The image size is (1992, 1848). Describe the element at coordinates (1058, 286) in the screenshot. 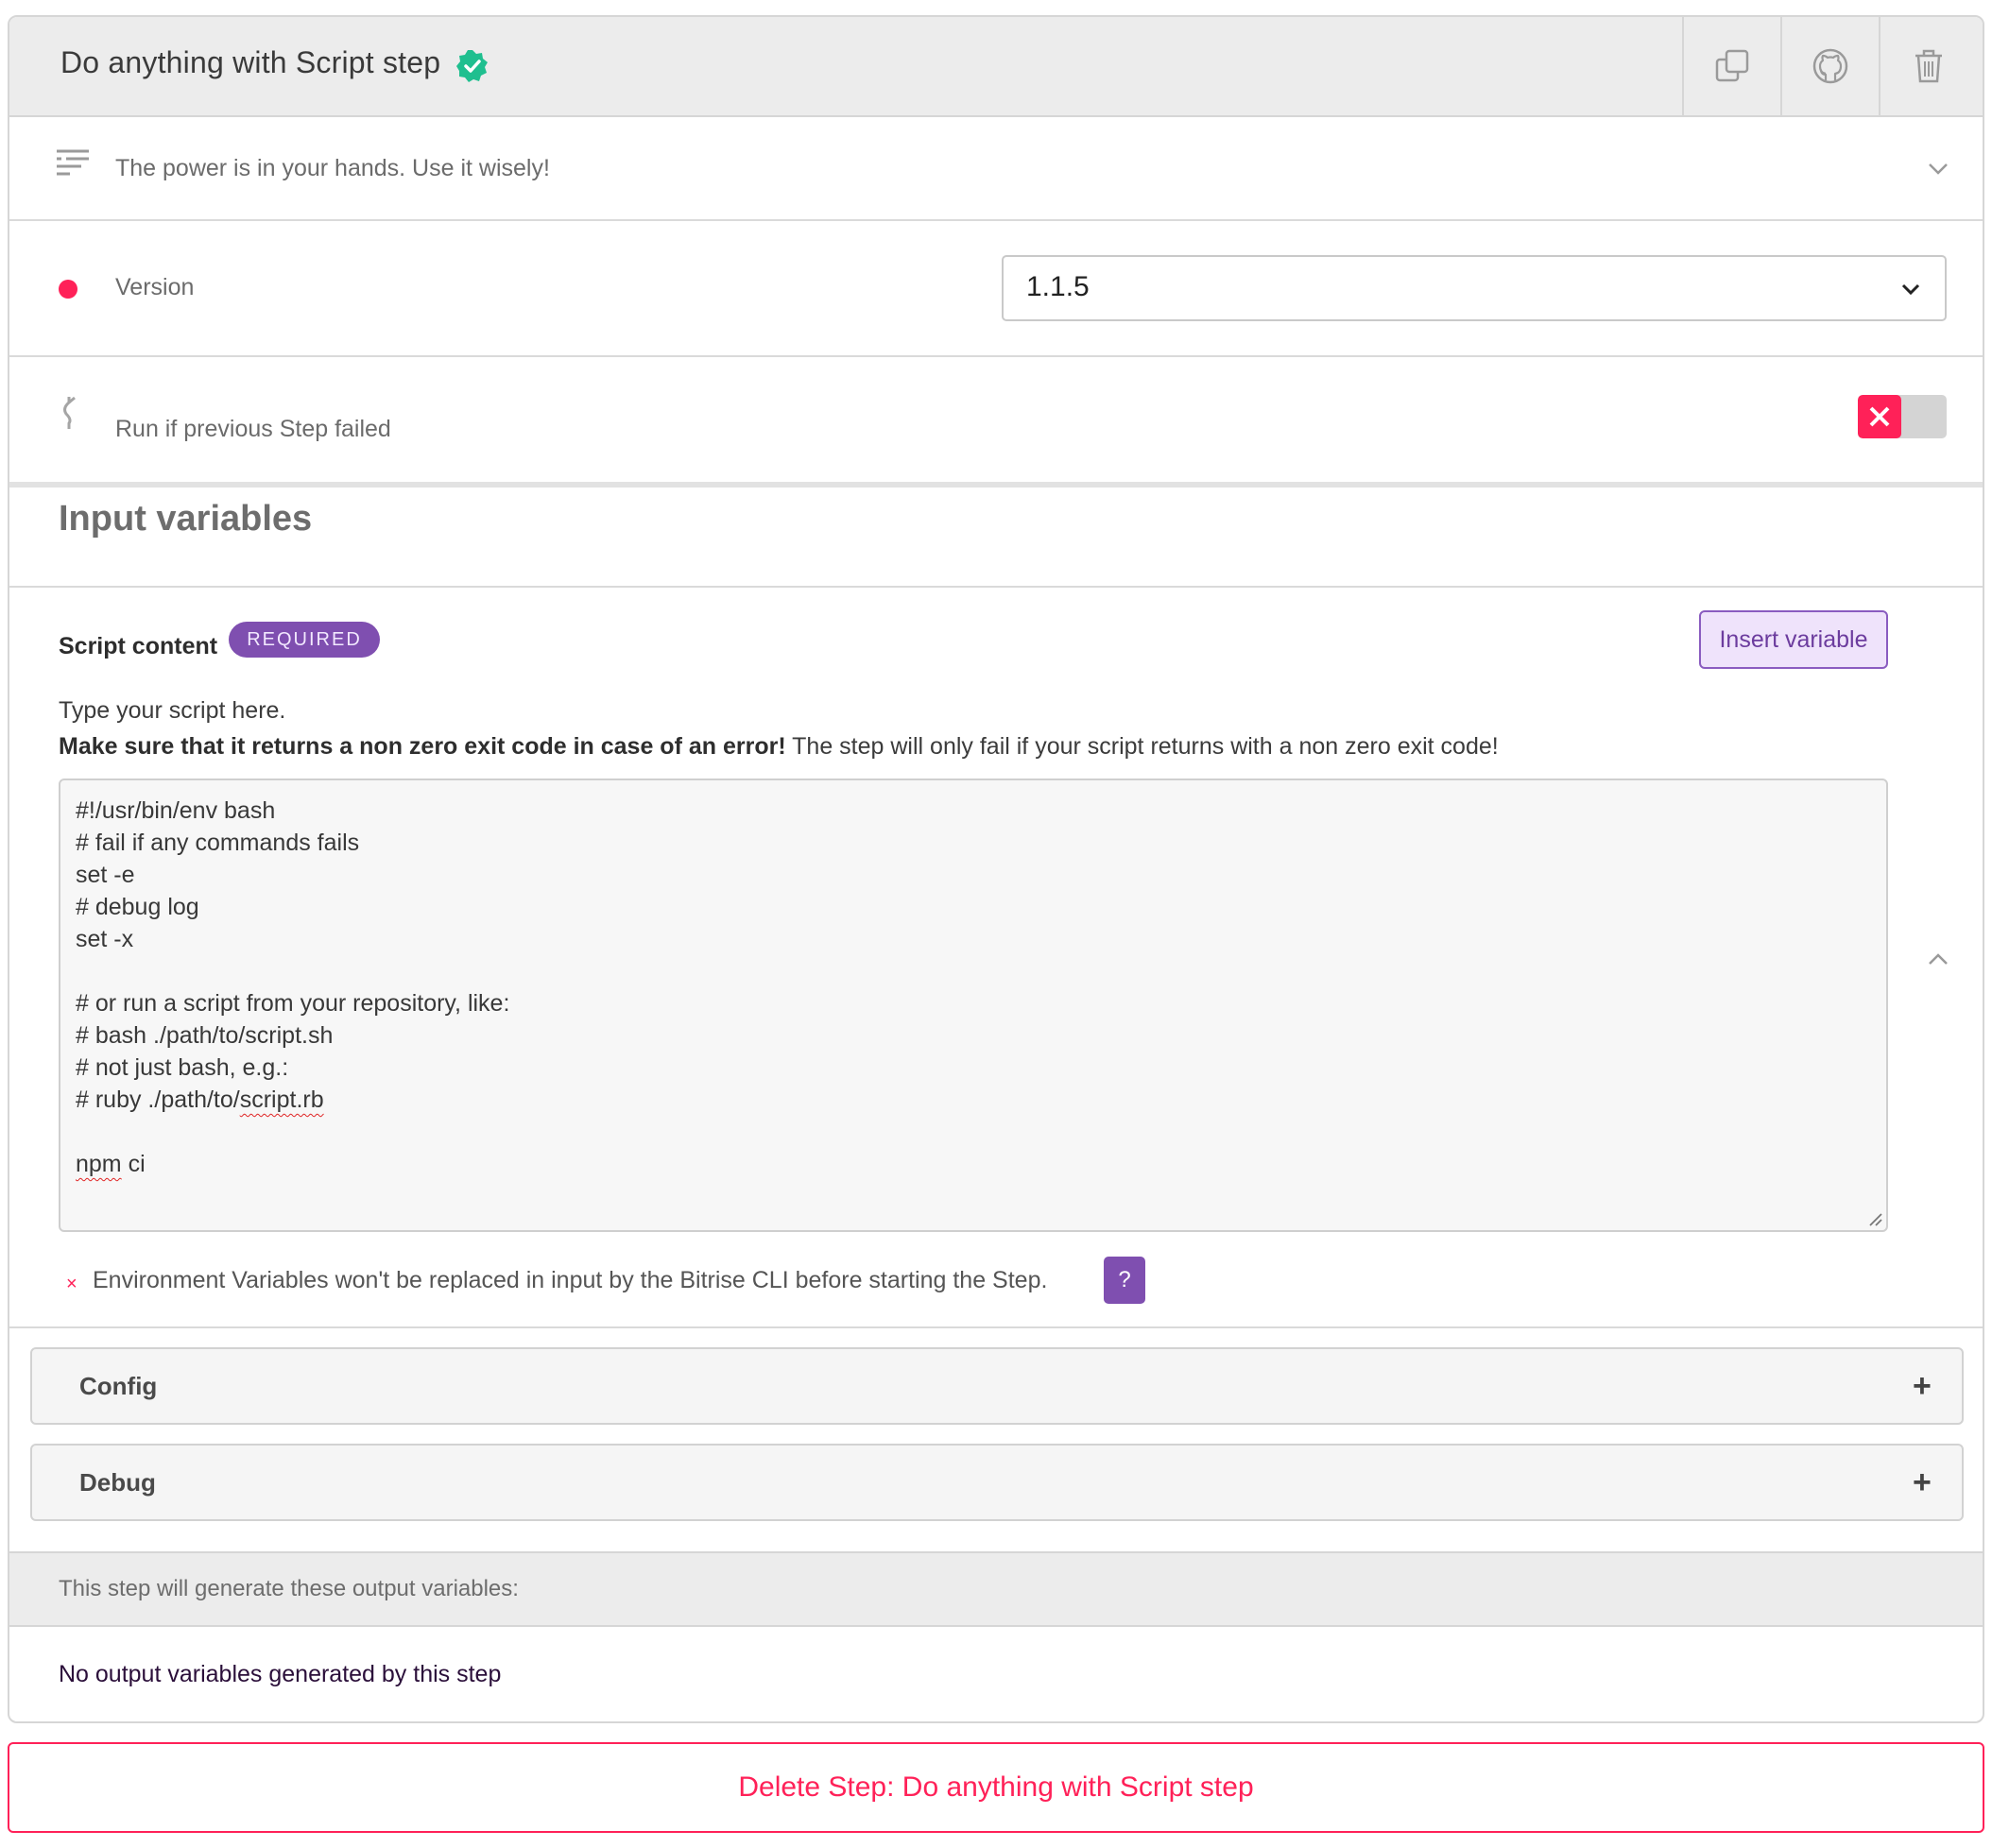

I see `version-select-value: 1.1.5` at that location.